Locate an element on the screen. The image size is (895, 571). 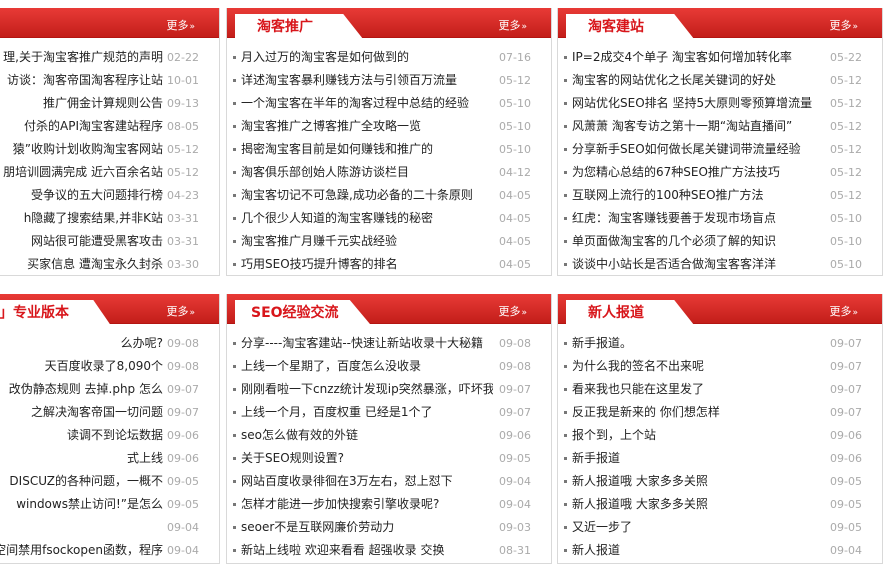
article-link: 淘客俱乐部创始人陈游访谈栏目 is located at coordinates (367, 172).